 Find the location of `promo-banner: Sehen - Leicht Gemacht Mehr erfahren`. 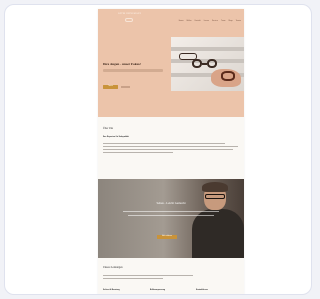

promo-banner: Sehen - Leicht Gemacht Mehr erfahren is located at coordinates (171, 218).